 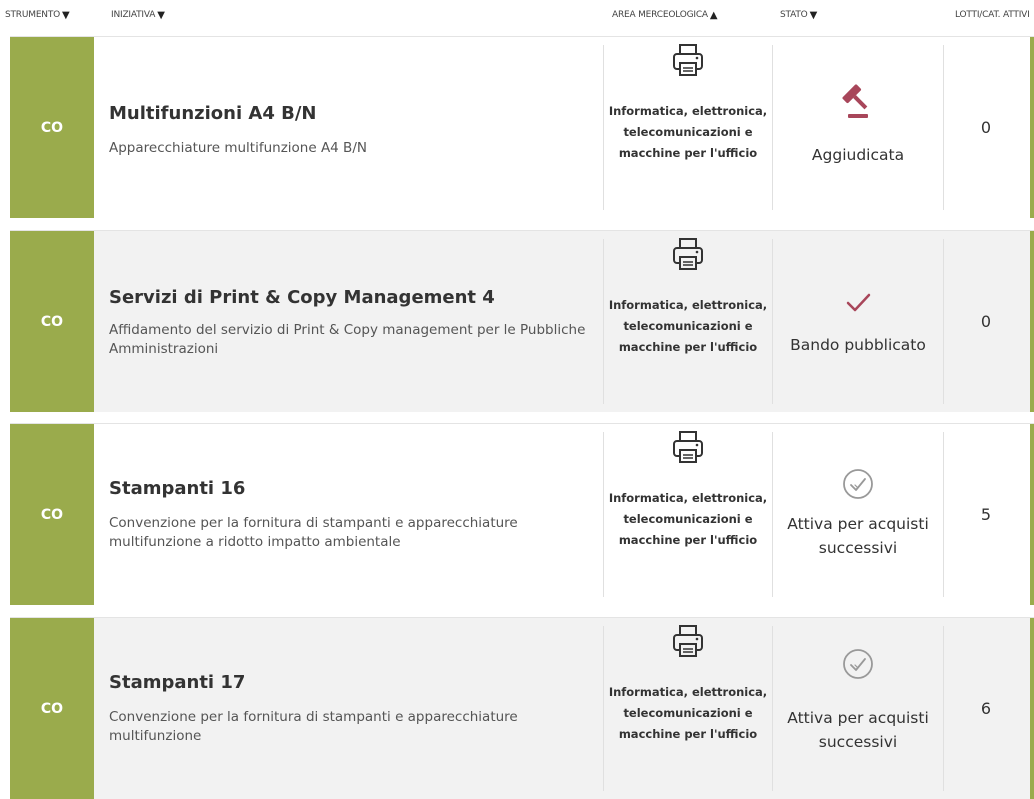 I want to click on iniziativa-description: Apparecchiature multifunzione A4 B/N, so click(x=238, y=148).